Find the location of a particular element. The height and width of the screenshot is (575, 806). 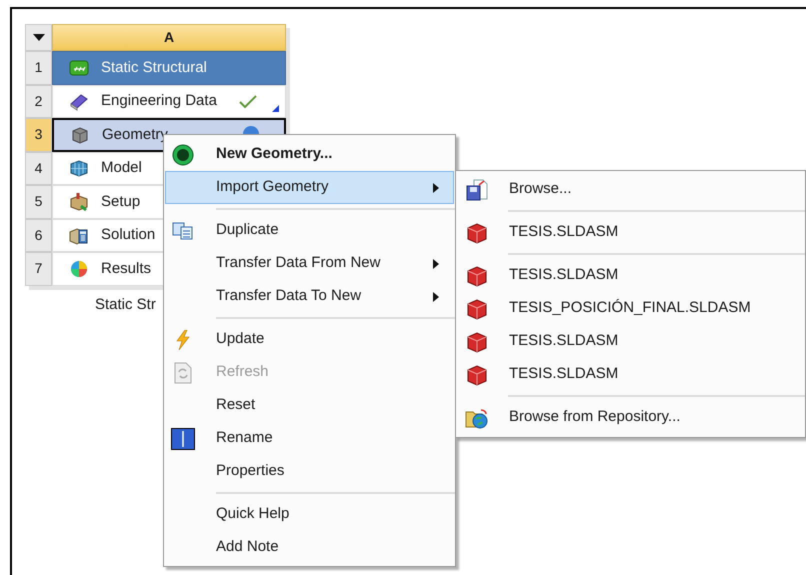

row-label: Model is located at coordinates (121, 168).